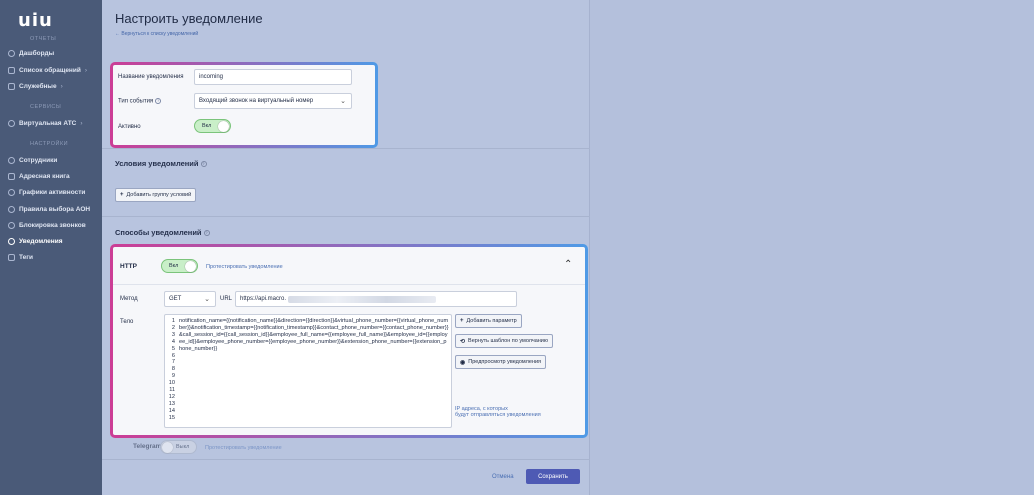 Image resolution: width=1034 pixels, height=495 pixels. What do you see at coordinates (189, 18) in the screenshot?
I see `page-title: Настроить уведомление` at bounding box center [189, 18].